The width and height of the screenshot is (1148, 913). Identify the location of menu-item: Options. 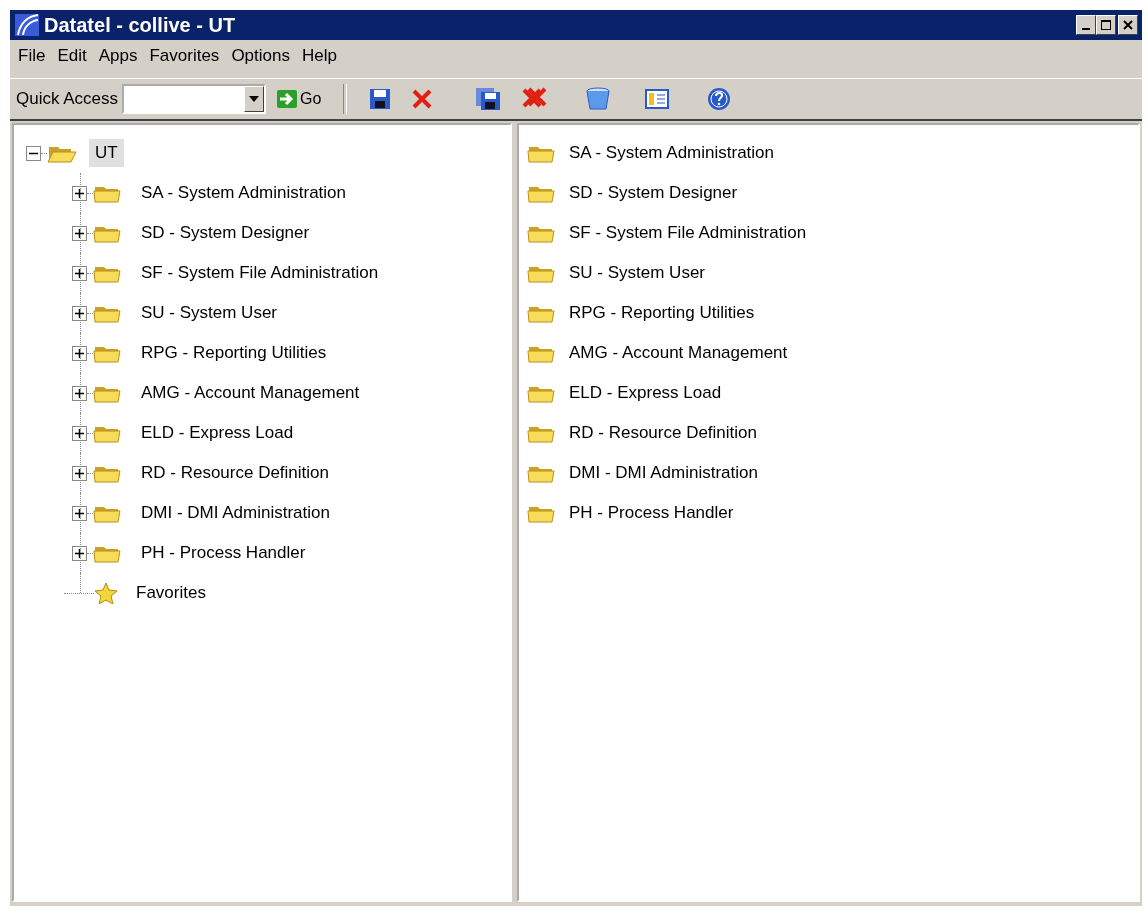
(260, 56).